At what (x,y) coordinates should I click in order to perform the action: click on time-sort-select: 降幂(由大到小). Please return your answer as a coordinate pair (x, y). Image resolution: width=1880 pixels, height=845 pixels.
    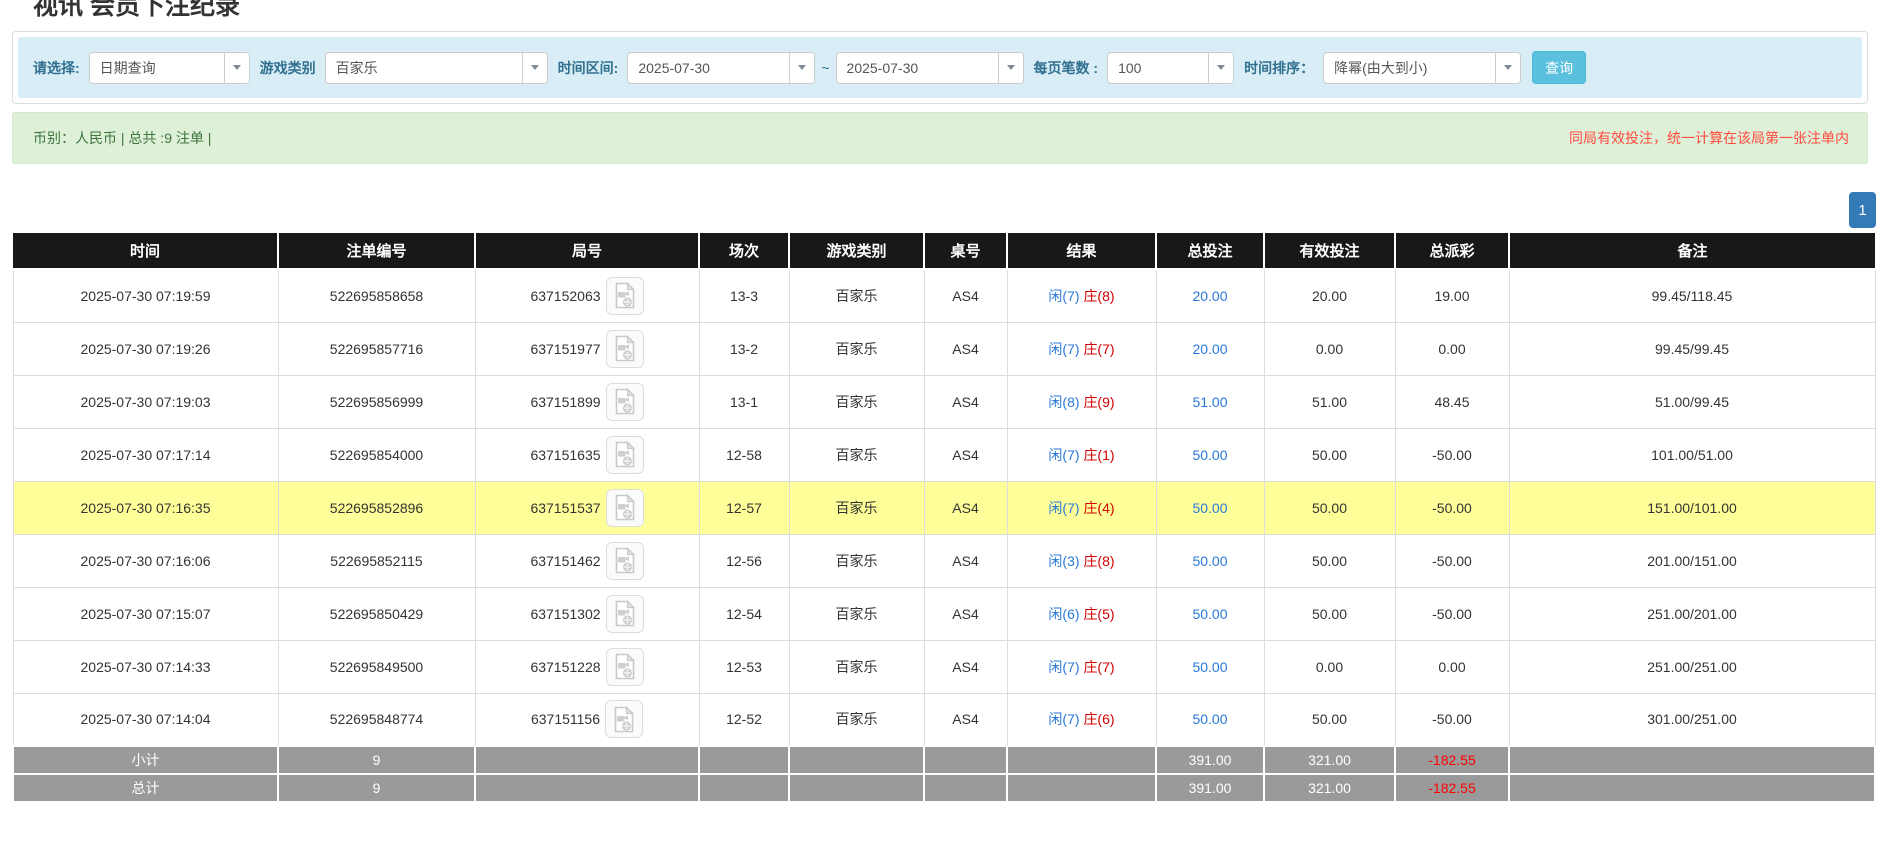
    Looking at the image, I should click on (1422, 67).